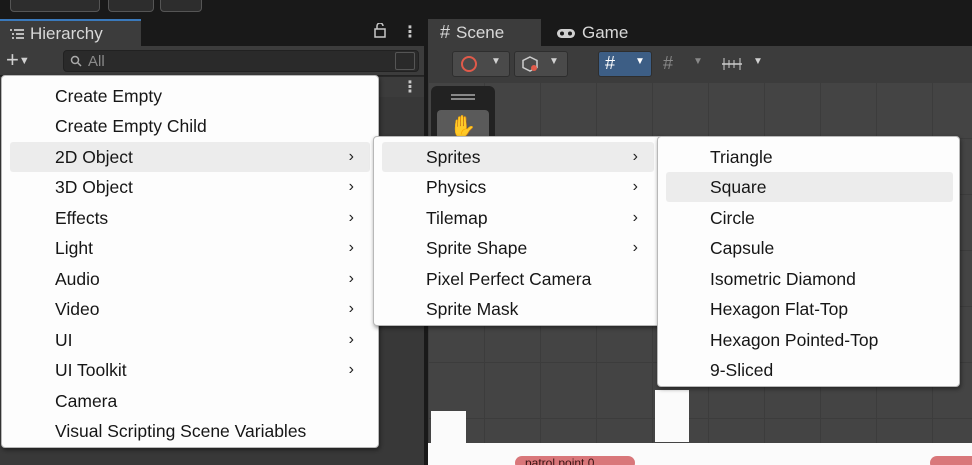 This screenshot has height=465, width=972. I want to click on scene-ground, so click(700, 454).